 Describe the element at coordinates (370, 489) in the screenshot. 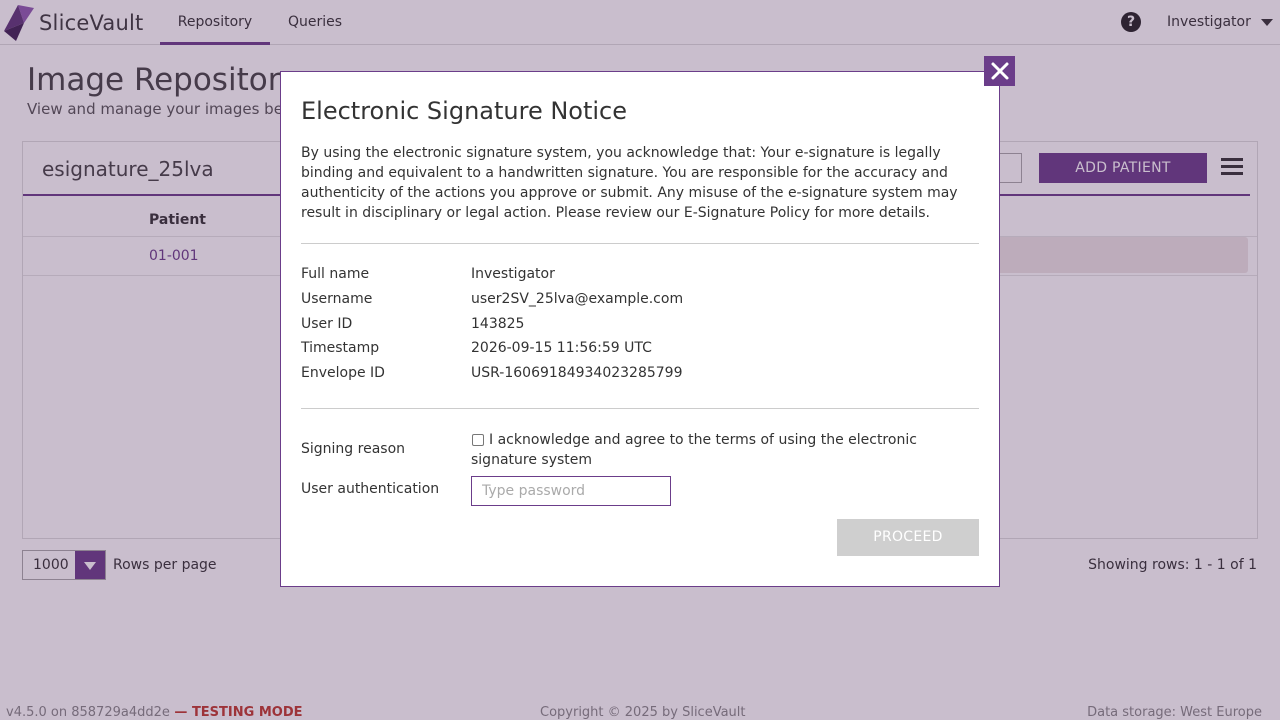

I see `user-authentication-label: User authentication` at that location.